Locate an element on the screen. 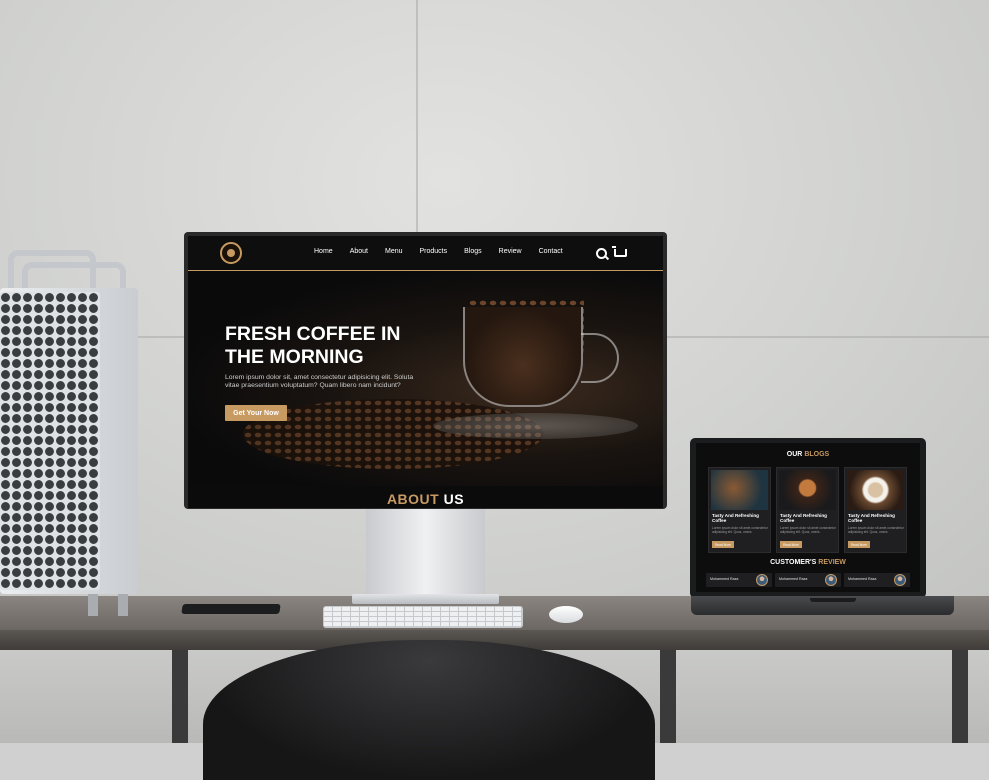 This screenshot has width=989, height=780. nav-item-review: Review is located at coordinates (510, 251).